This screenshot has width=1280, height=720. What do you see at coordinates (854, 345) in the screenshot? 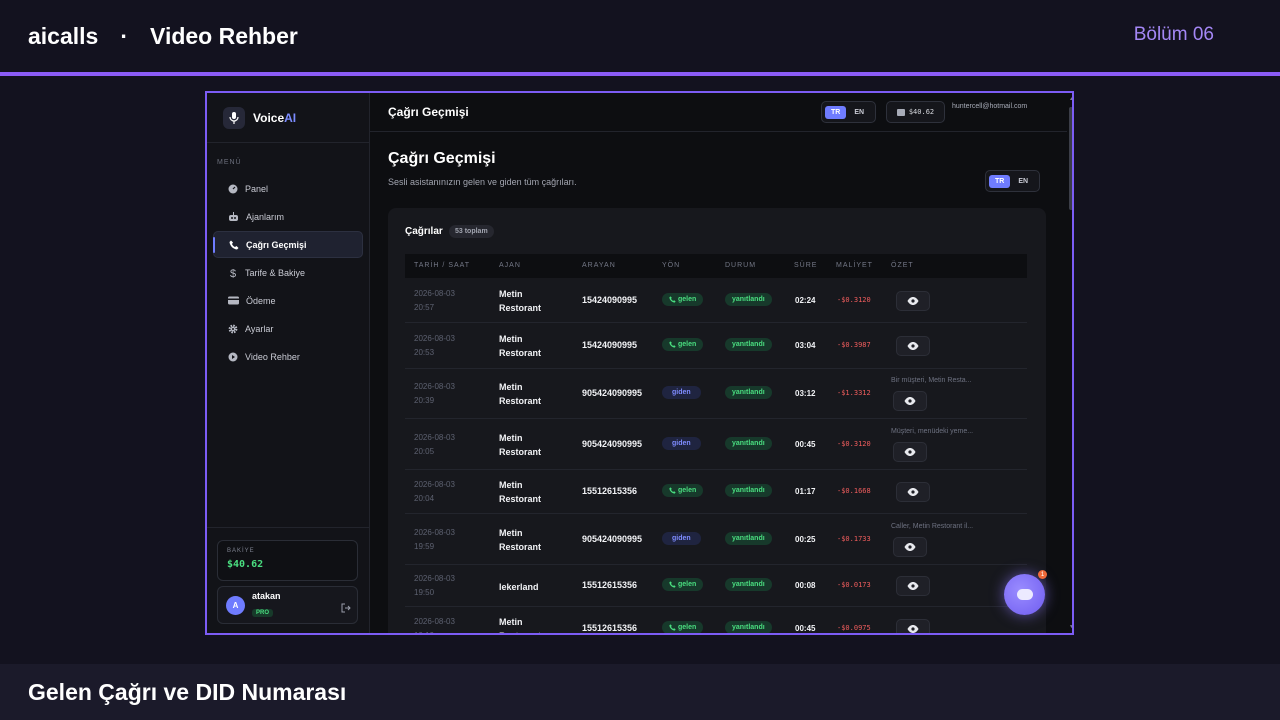
I see `call-cost: -$0.3987` at bounding box center [854, 345].